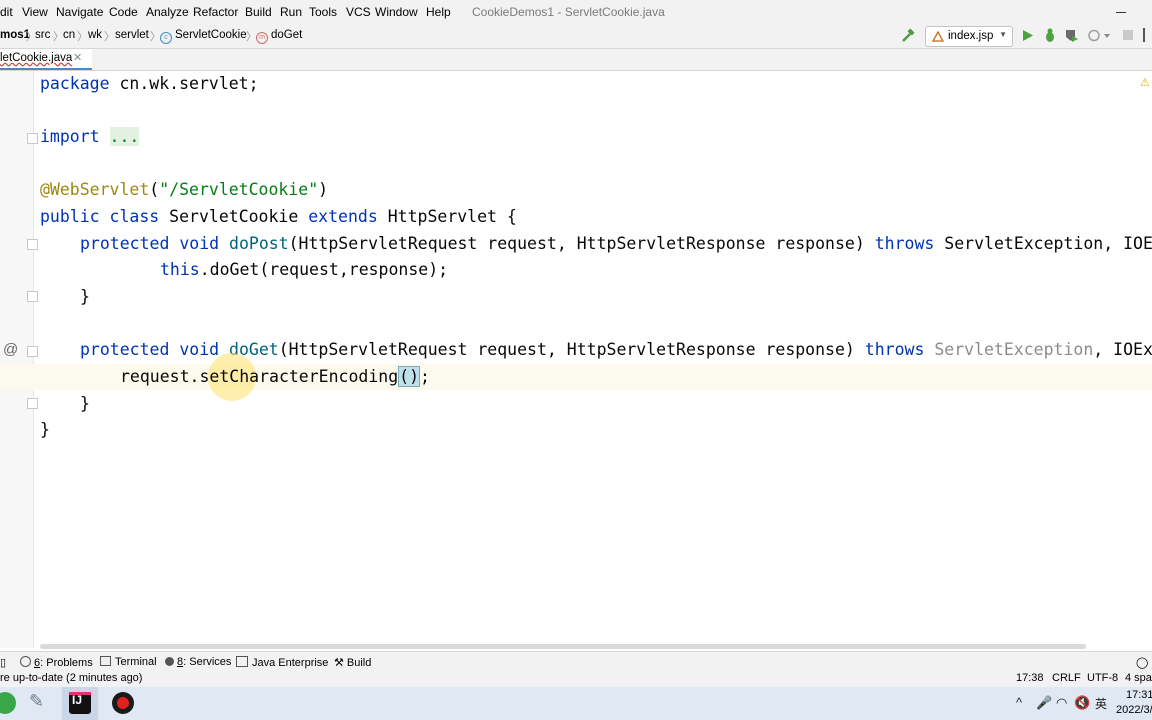 The image size is (1152, 720). Describe the element at coordinates (323, 189) in the screenshot. I see `code-text: )` at that location.